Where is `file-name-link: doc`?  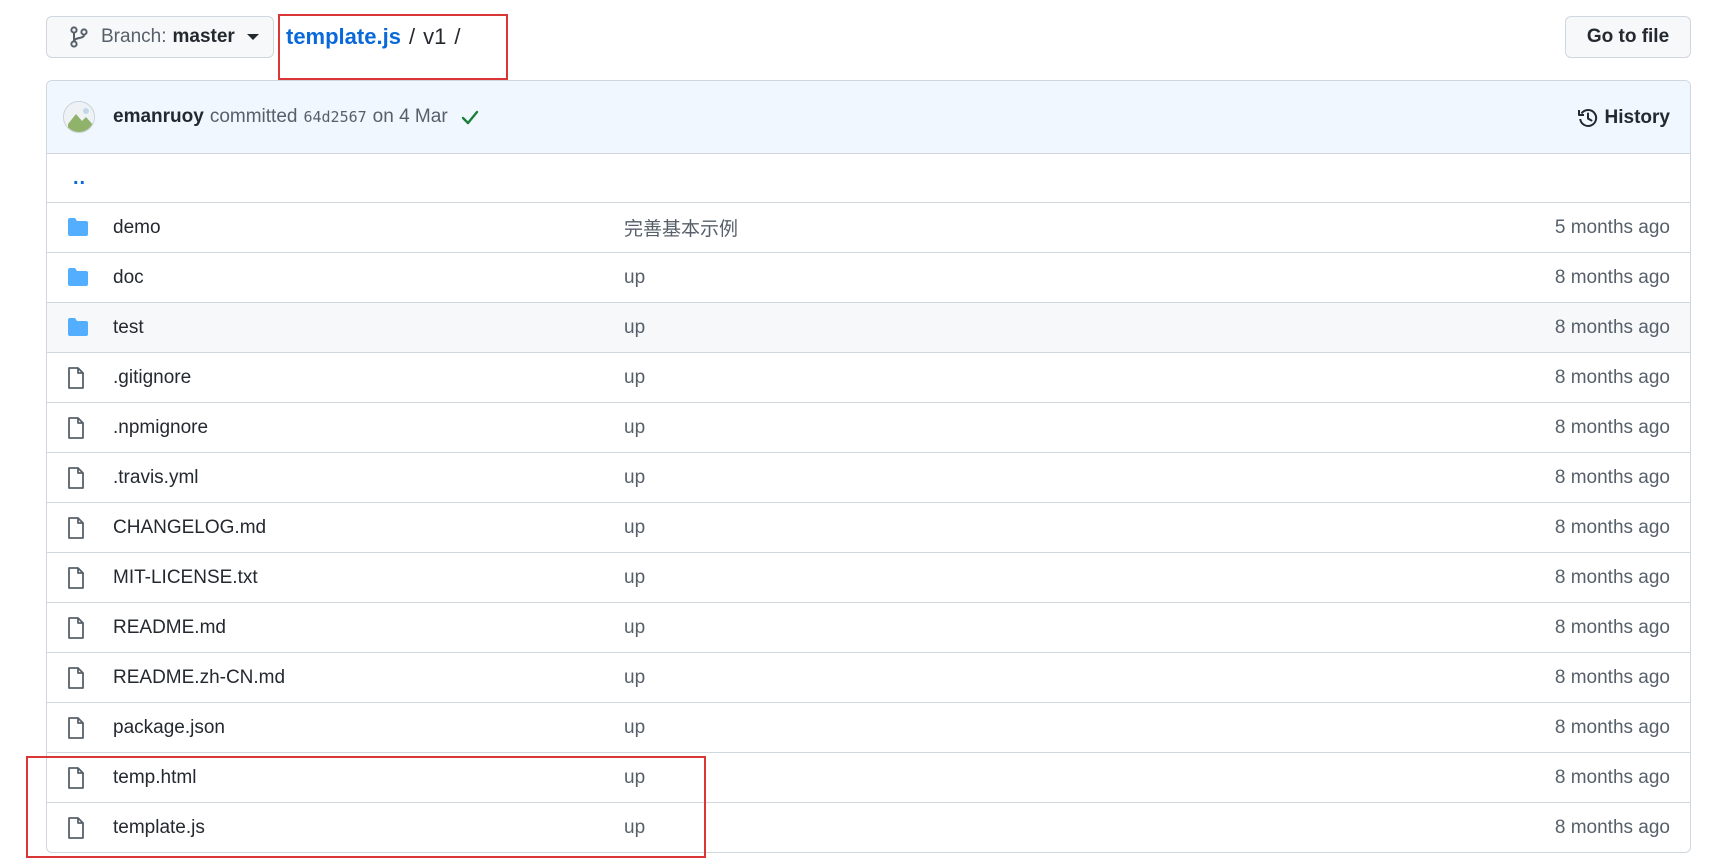
file-name-link: doc is located at coordinates (128, 278).